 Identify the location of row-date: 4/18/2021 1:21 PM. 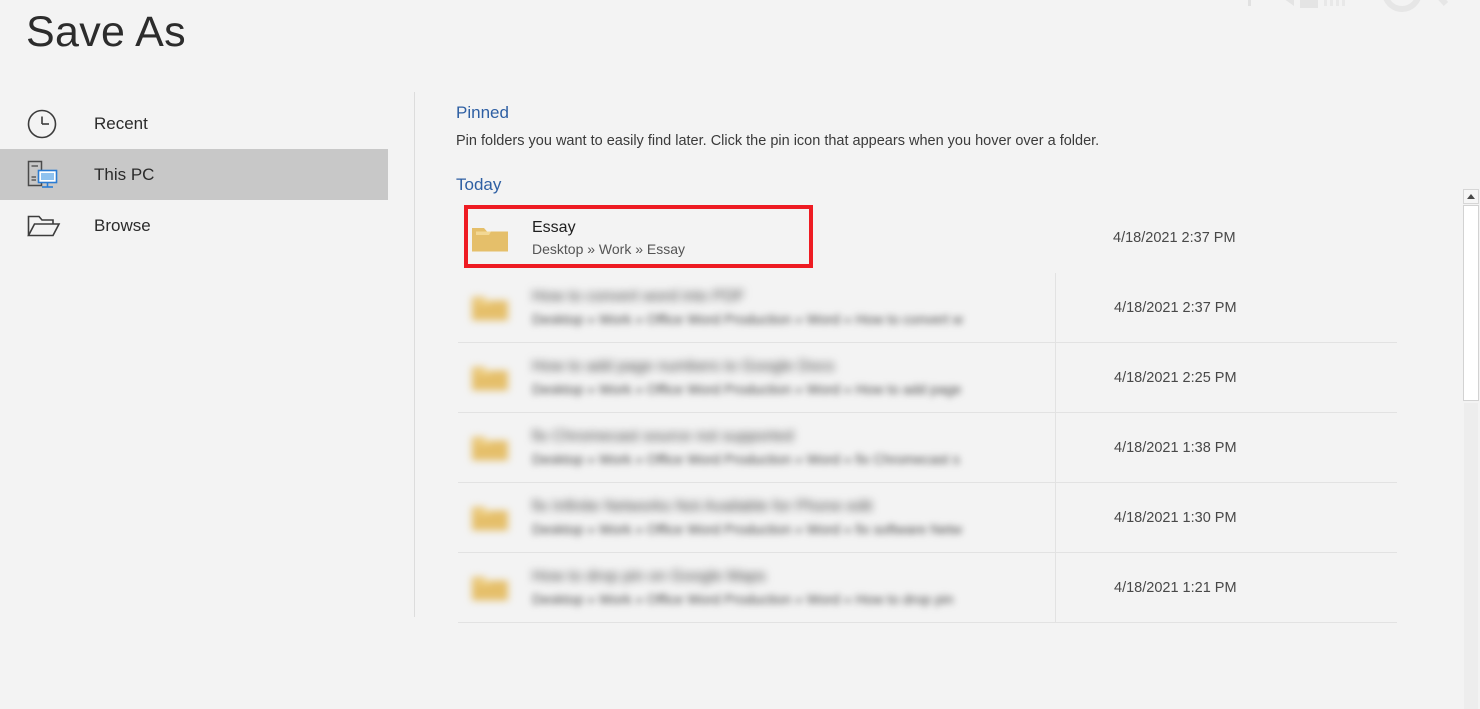
(1226, 587).